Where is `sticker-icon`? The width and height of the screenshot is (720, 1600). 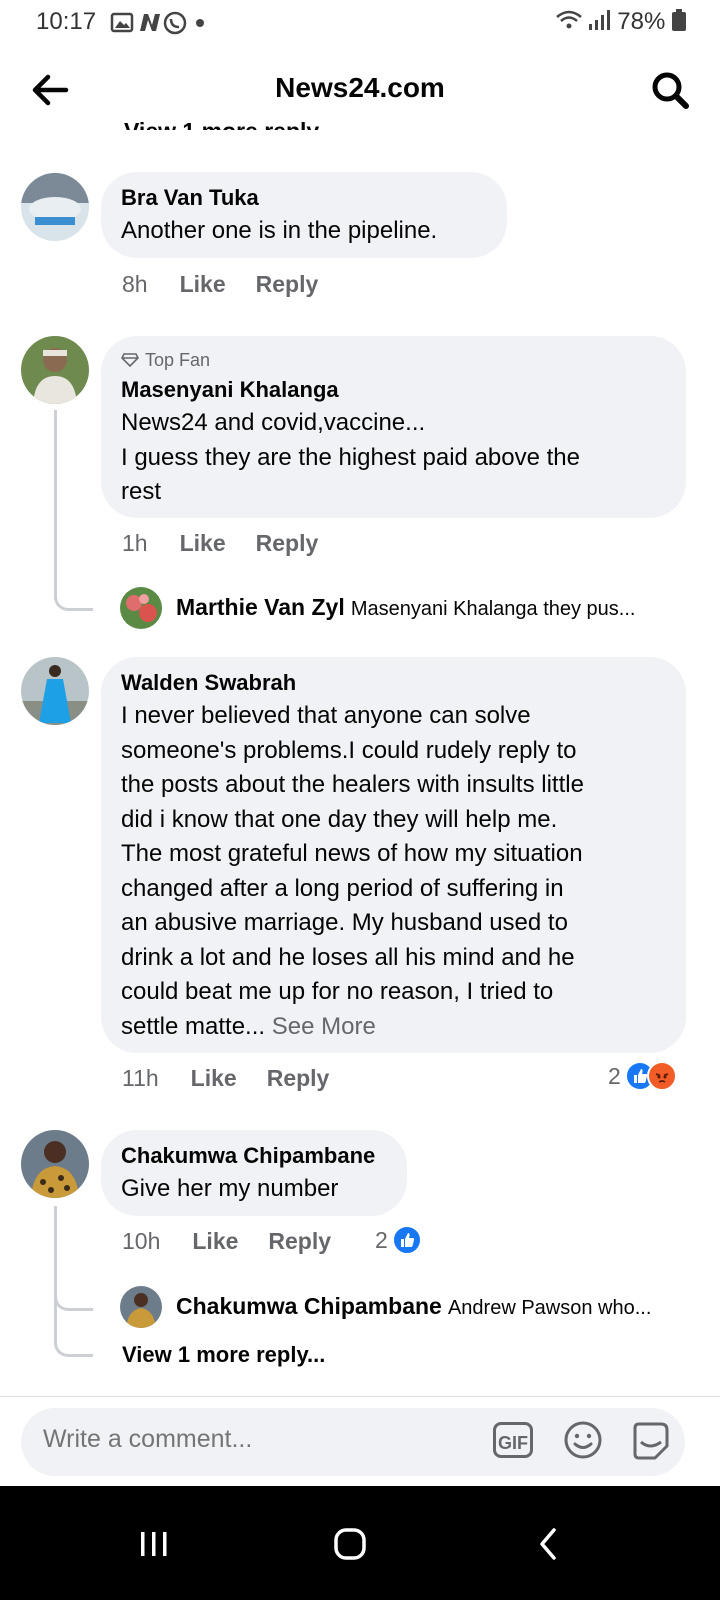 sticker-icon is located at coordinates (650, 1441).